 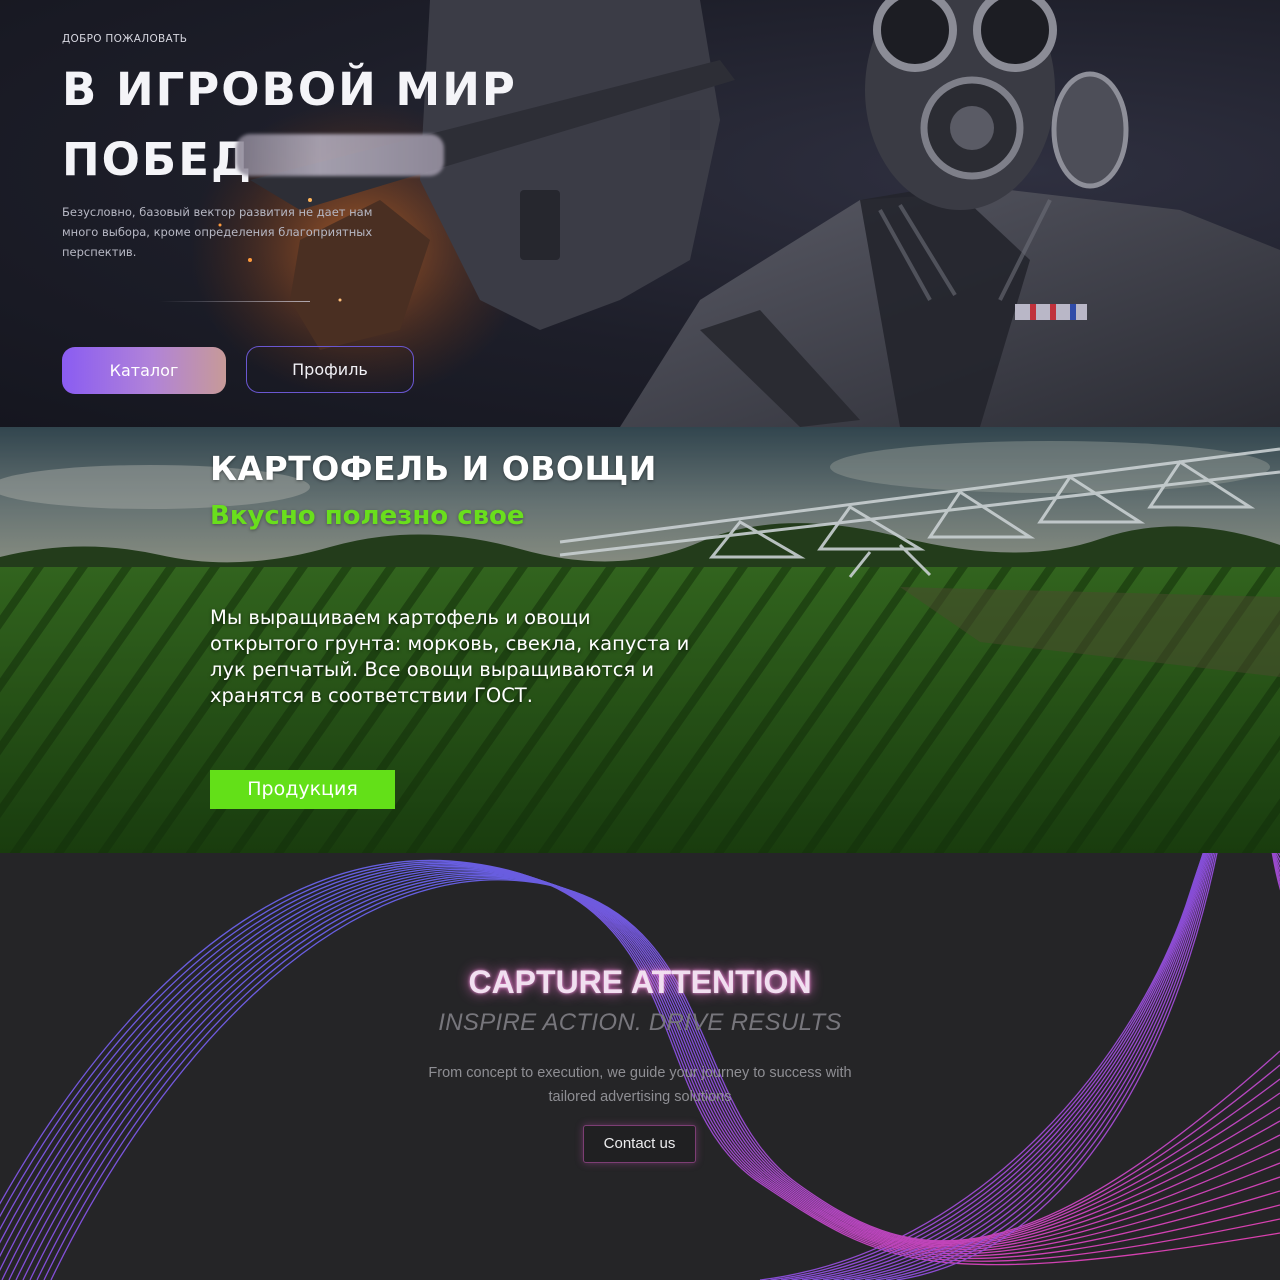 What do you see at coordinates (289, 89) in the screenshot?
I see `hero-title-line-1: В ИГРОВОЙ МИР` at bounding box center [289, 89].